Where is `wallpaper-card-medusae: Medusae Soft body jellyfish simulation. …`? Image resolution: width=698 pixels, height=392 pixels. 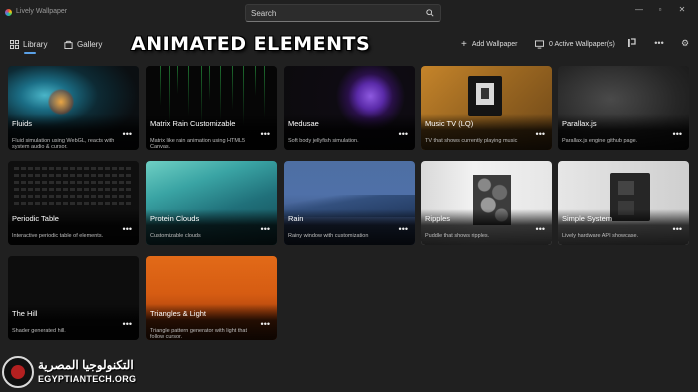 wallpaper-card-medusae: Medusae Soft body jellyfish simulation. … is located at coordinates (349, 108).